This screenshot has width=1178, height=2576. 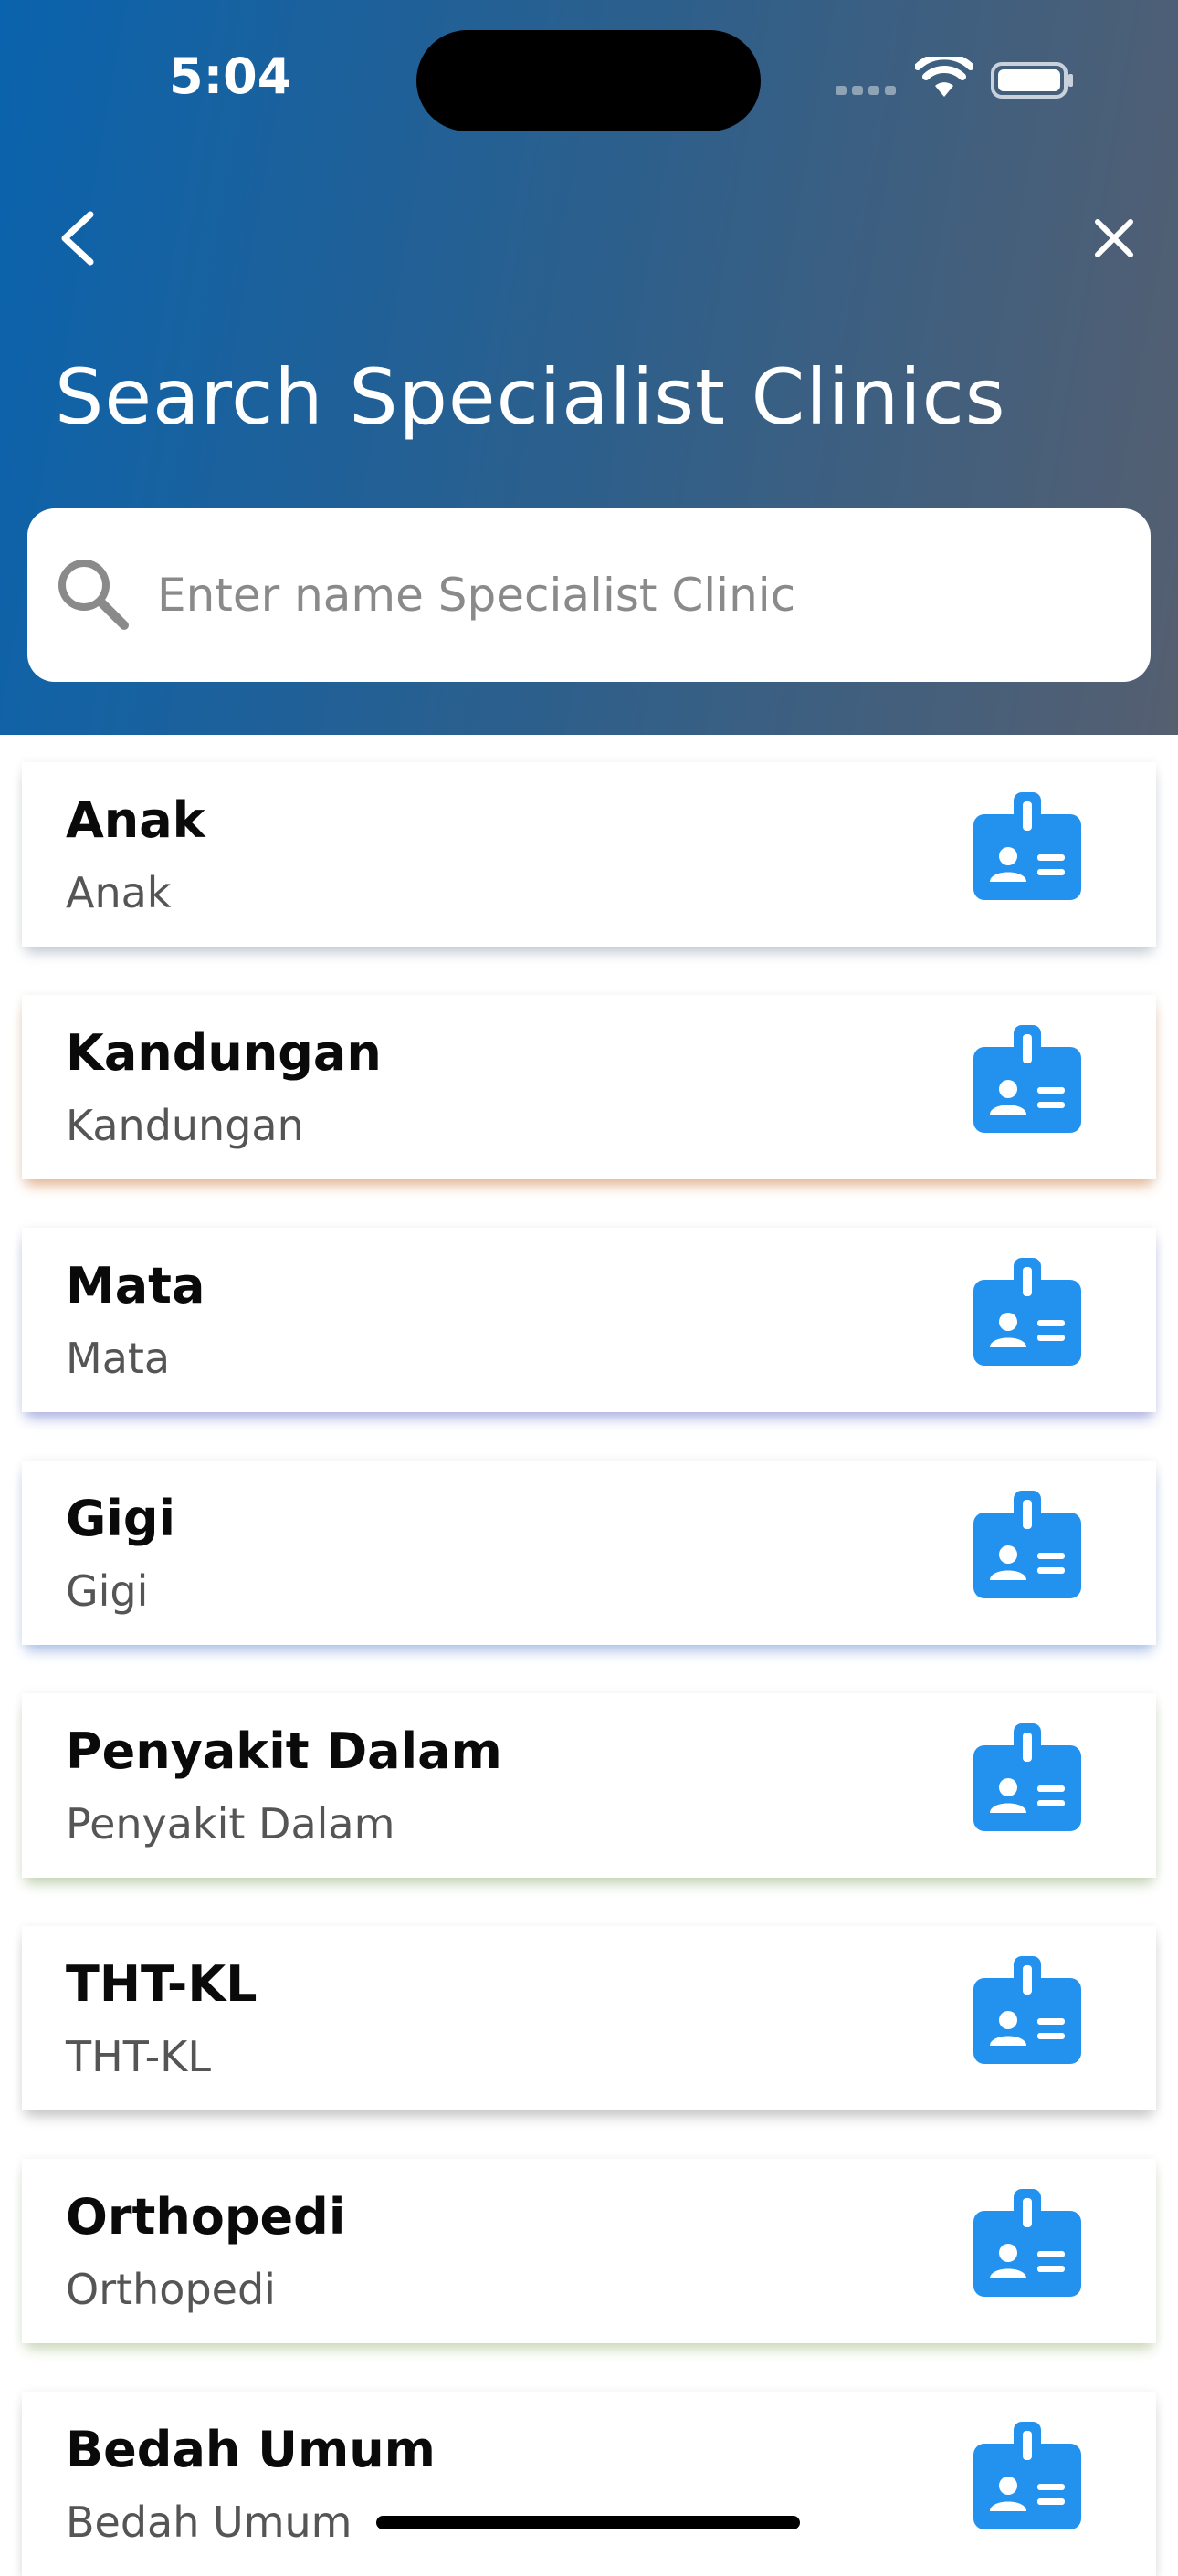 What do you see at coordinates (162, 1984) in the screenshot?
I see `clinic-name: THT-KL` at bounding box center [162, 1984].